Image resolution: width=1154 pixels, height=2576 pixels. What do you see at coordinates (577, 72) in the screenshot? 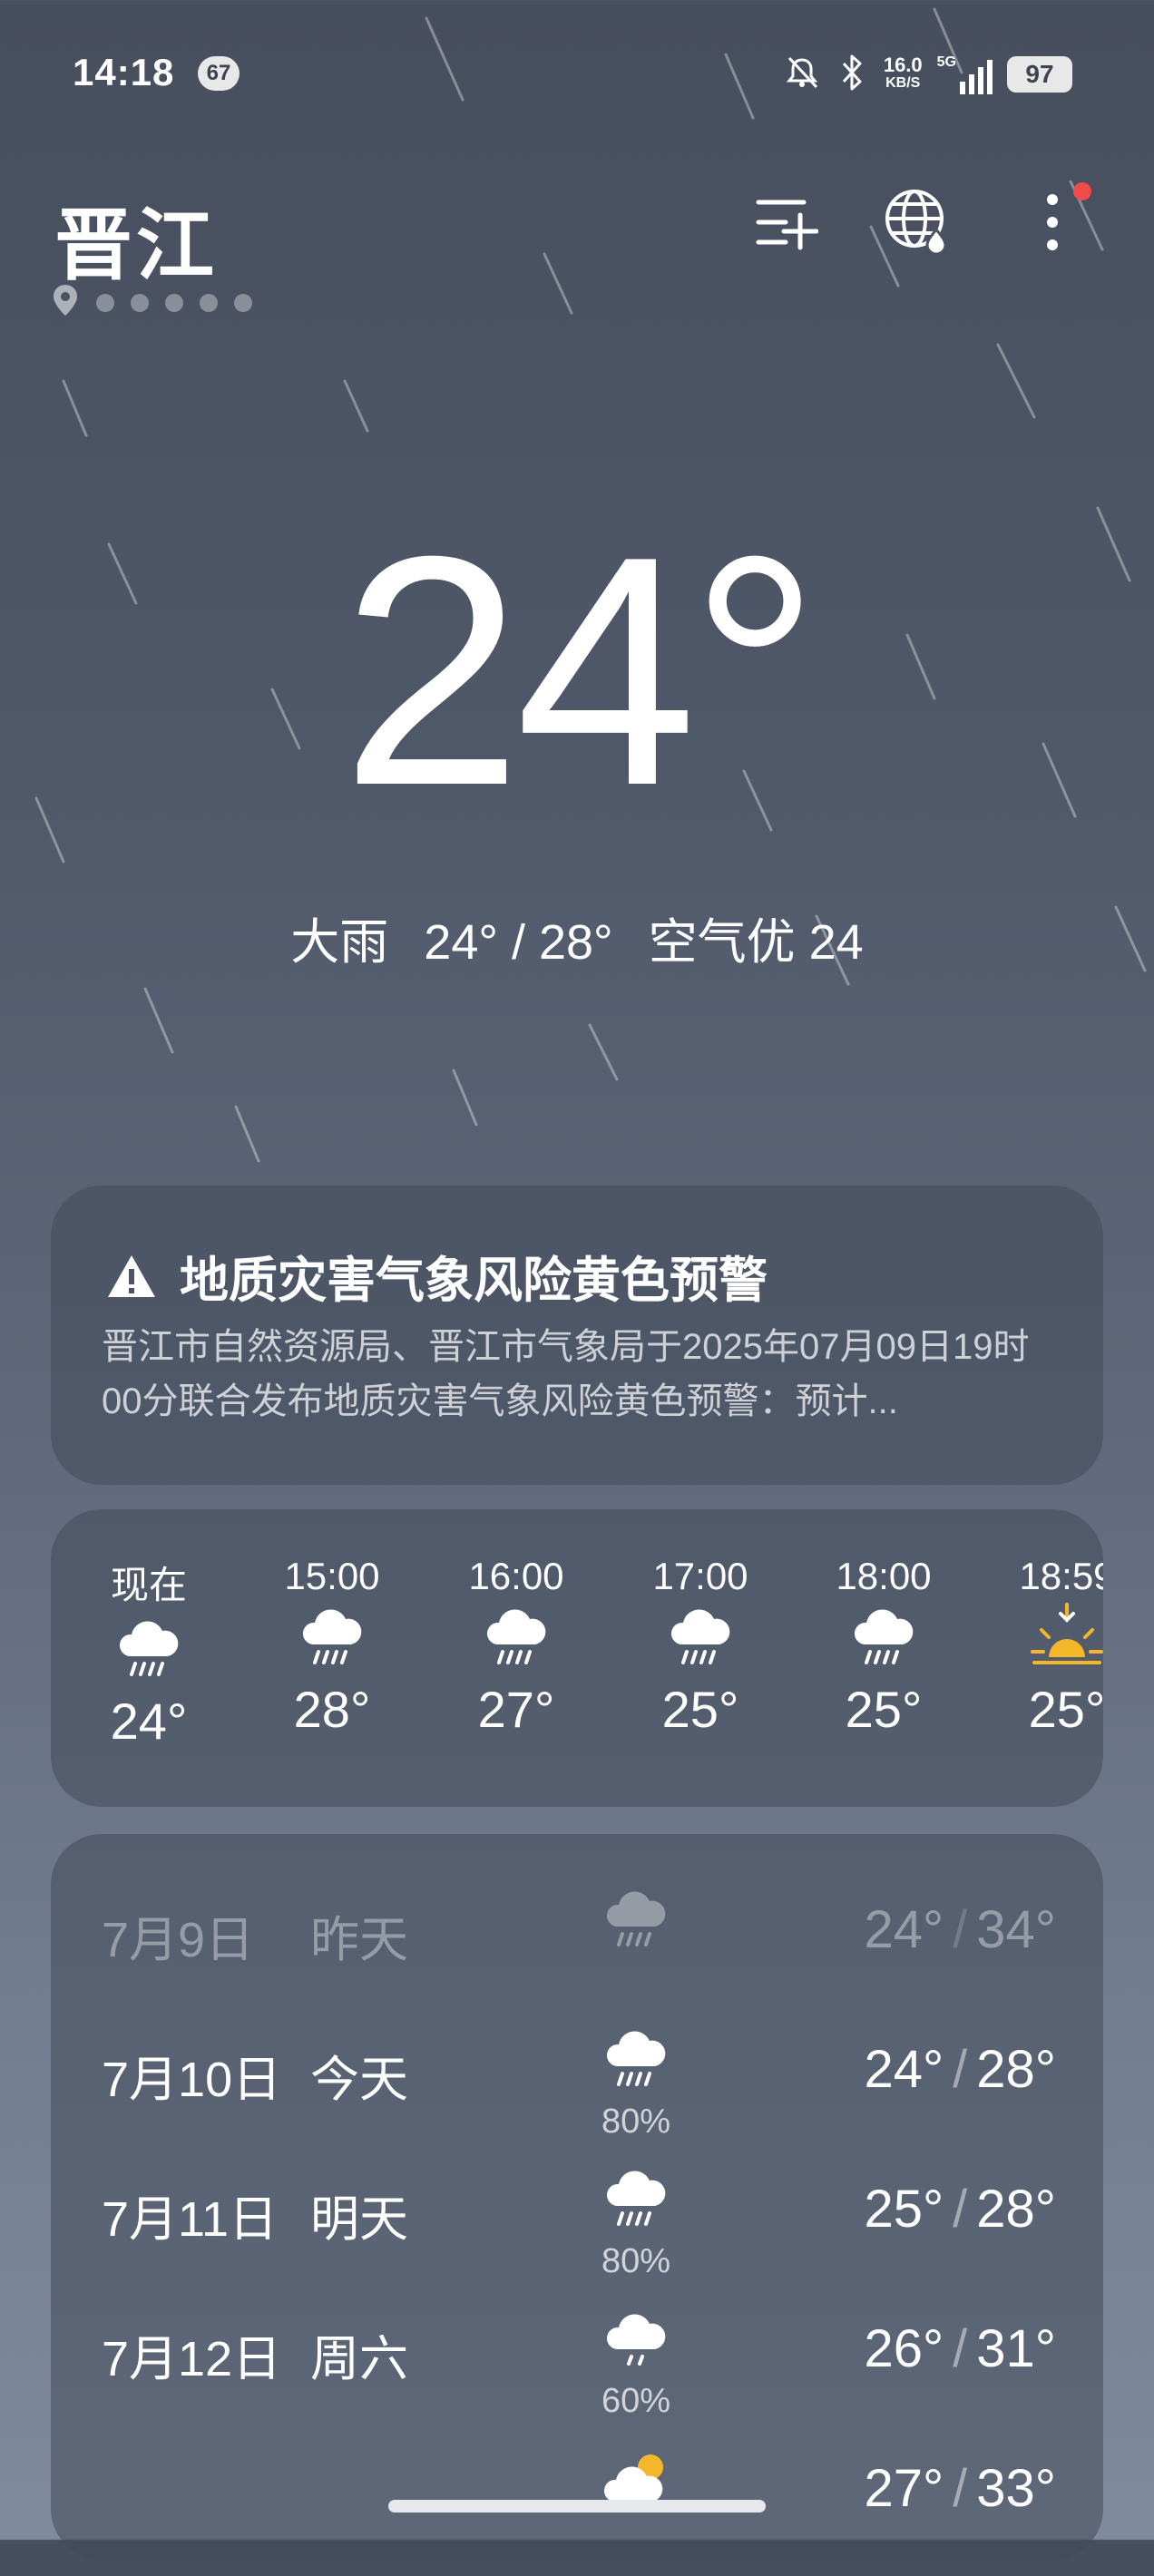
I see `status-bar: 14:18 67 16.0 KB/S 5G 97` at bounding box center [577, 72].